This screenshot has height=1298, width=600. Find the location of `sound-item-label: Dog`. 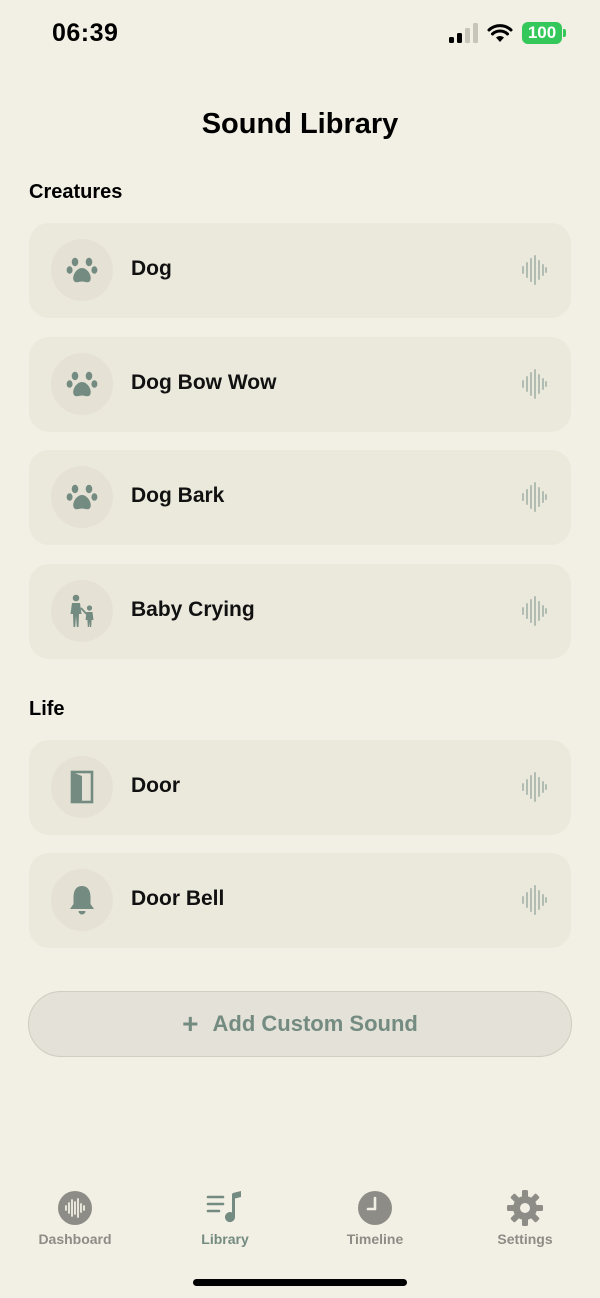

sound-item-label: Dog is located at coordinates (151, 268).